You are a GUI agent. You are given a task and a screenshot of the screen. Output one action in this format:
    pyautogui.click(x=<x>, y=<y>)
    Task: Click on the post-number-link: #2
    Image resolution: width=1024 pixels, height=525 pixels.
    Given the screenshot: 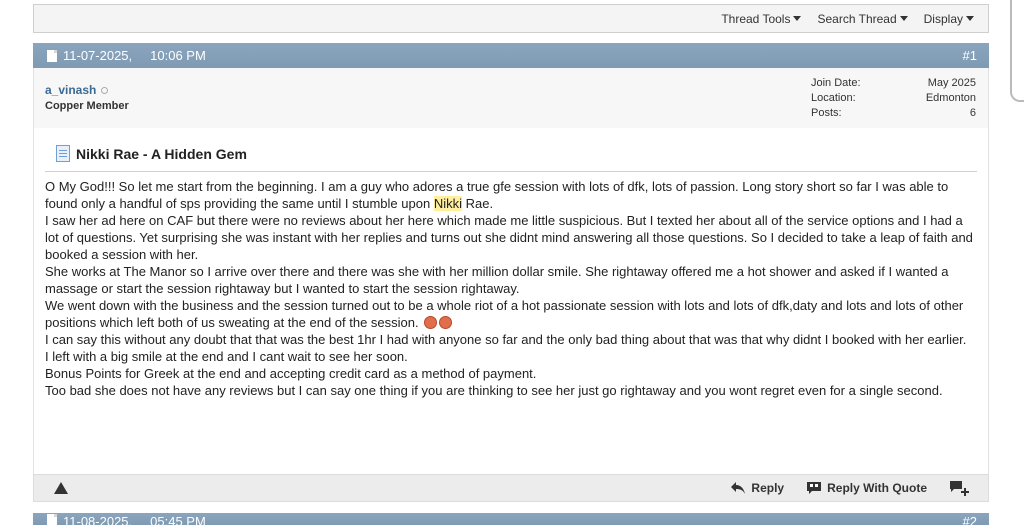 What is the action you would take?
    pyautogui.click(x=970, y=519)
    